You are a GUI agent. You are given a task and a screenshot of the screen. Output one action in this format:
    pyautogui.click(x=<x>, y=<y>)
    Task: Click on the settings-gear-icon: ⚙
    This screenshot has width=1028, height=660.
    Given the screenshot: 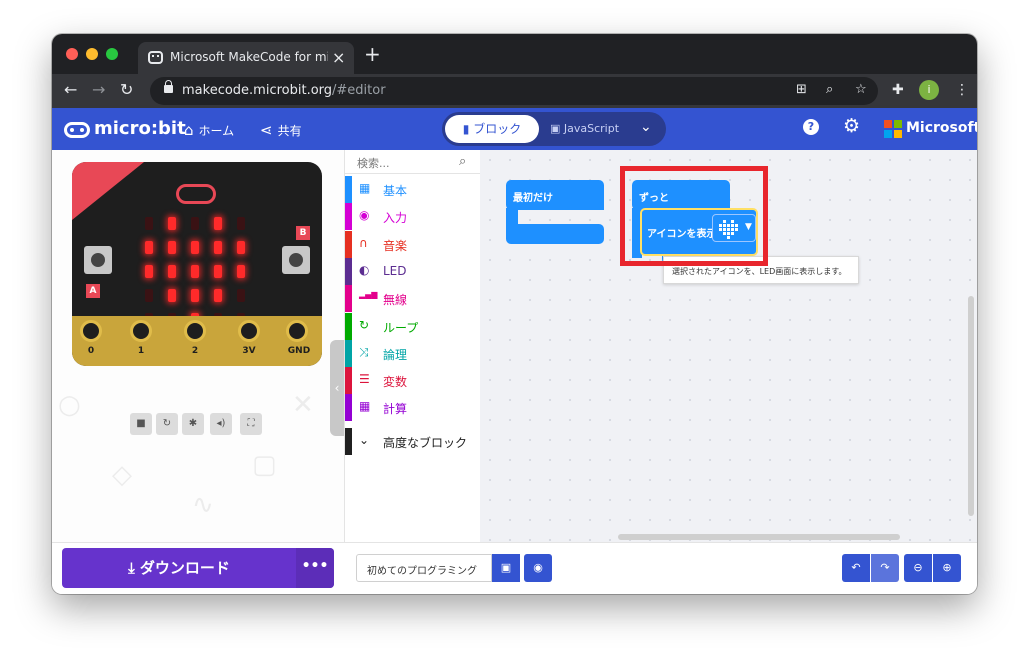 What is the action you would take?
    pyautogui.click(x=851, y=126)
    